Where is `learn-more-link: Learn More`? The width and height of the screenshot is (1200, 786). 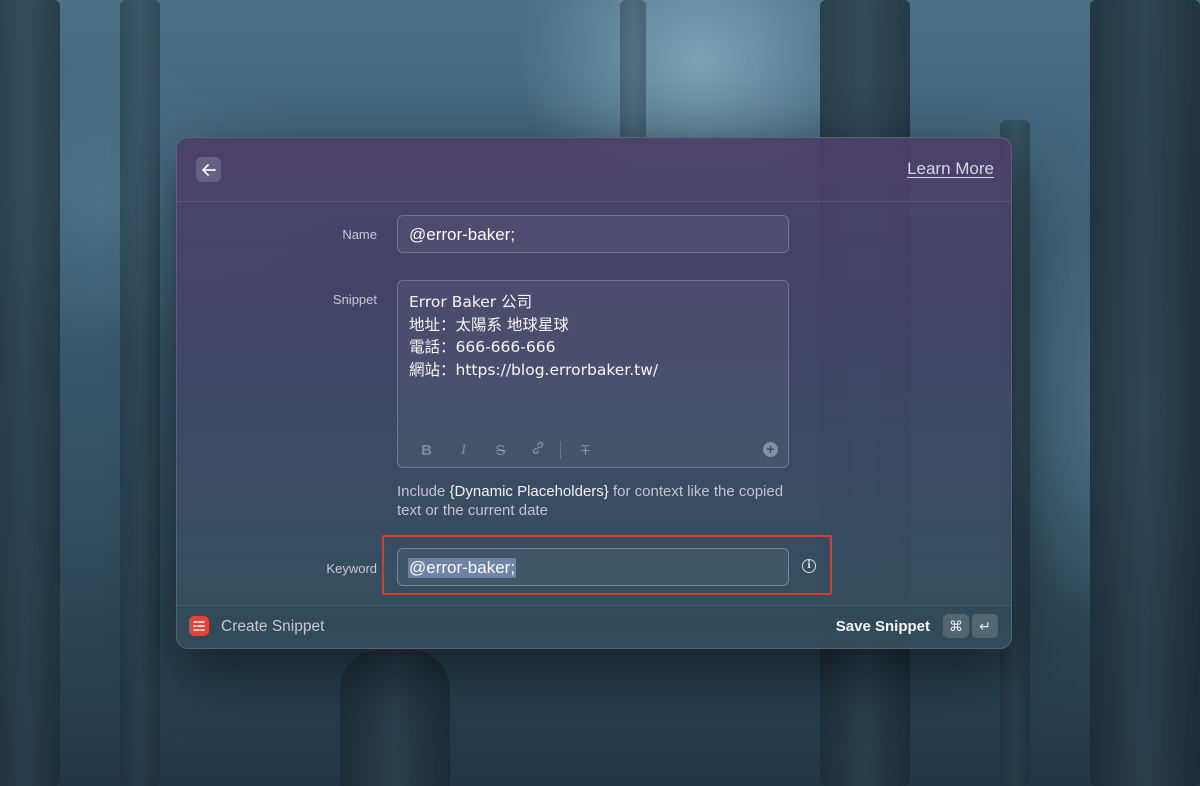
learn-more-link: Learn More is located at coordinates (950, 169).